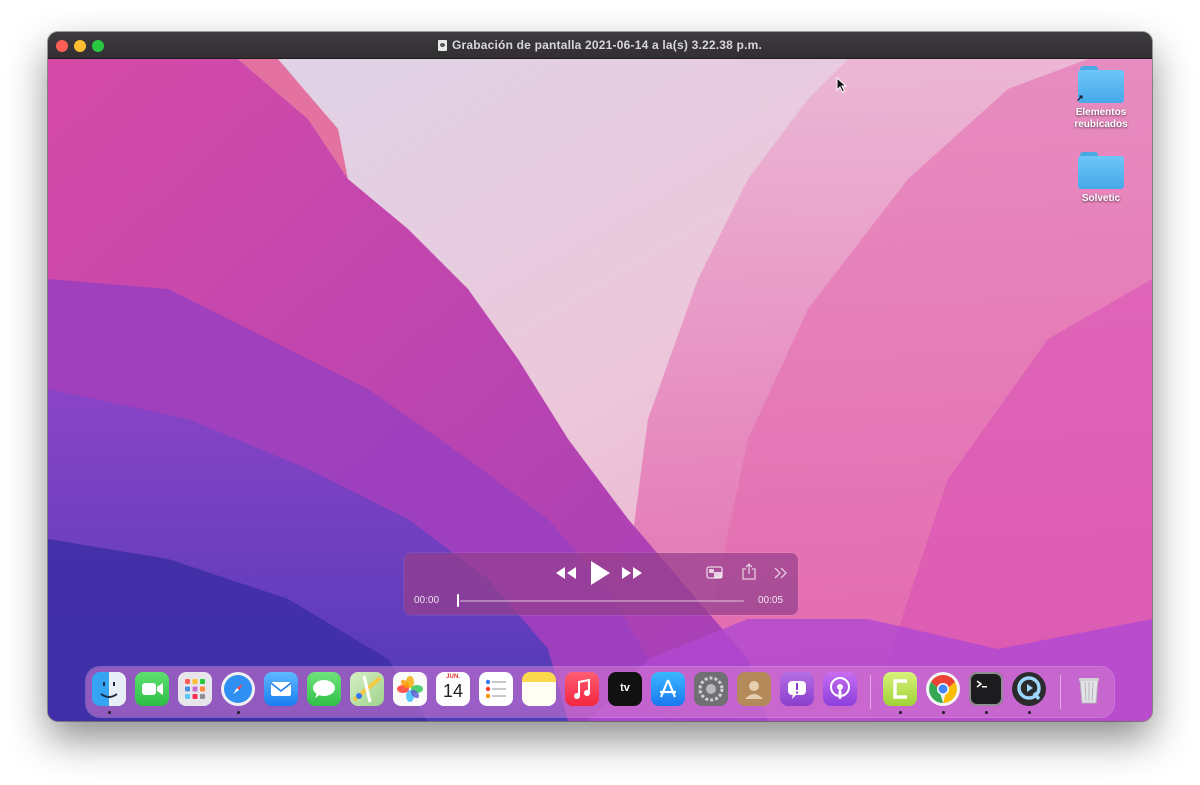 Image resolution: width=1200 pixels, height=785 pixels. What do you see at coordinates (539, 689) in the screenshot?
I see `notes-icon` at bounding box center [539, 689].